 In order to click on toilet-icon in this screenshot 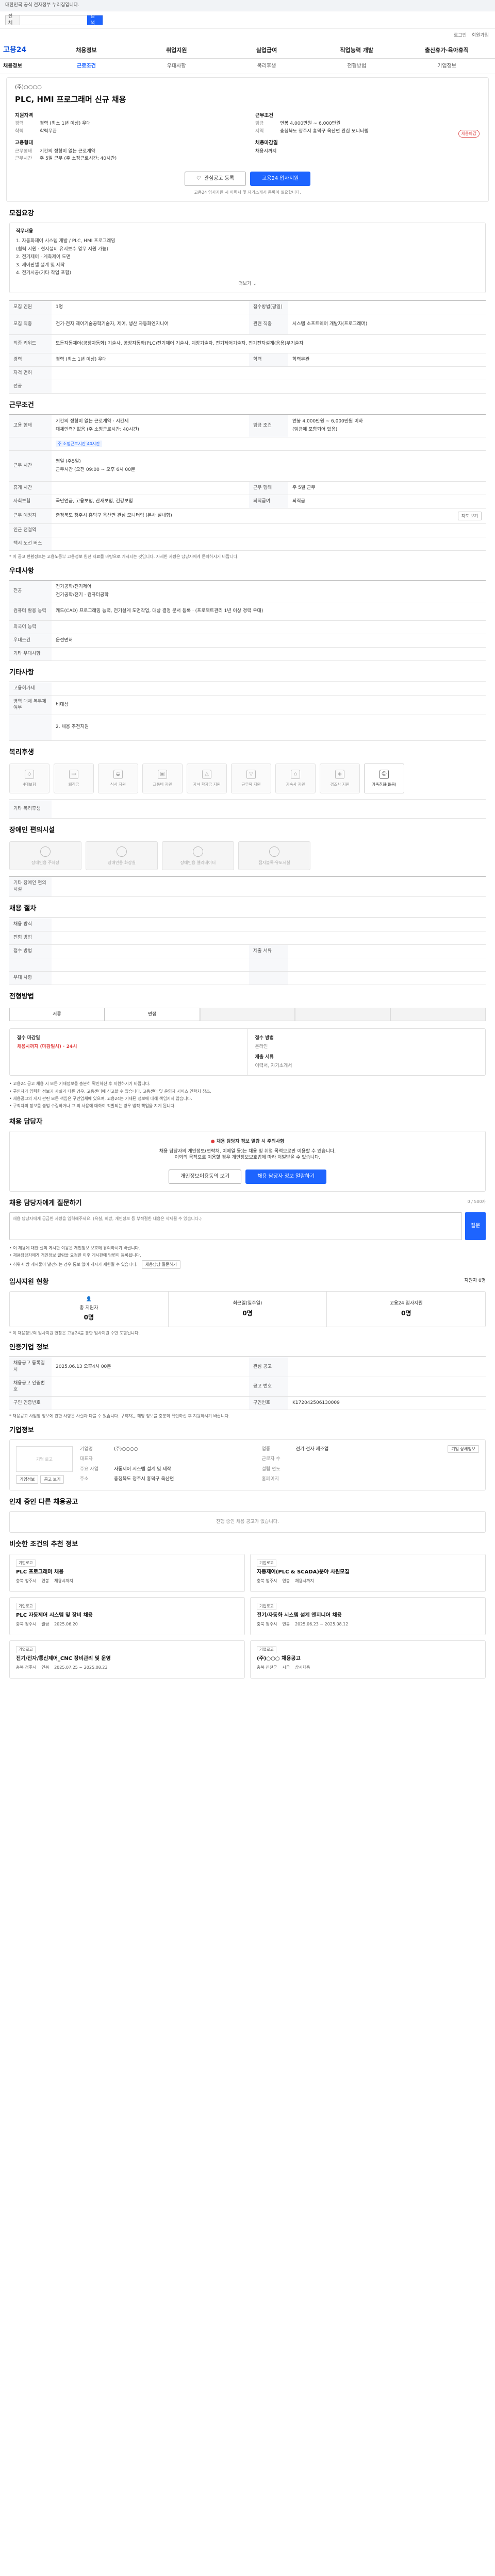, I will do `click(122, 851)`.